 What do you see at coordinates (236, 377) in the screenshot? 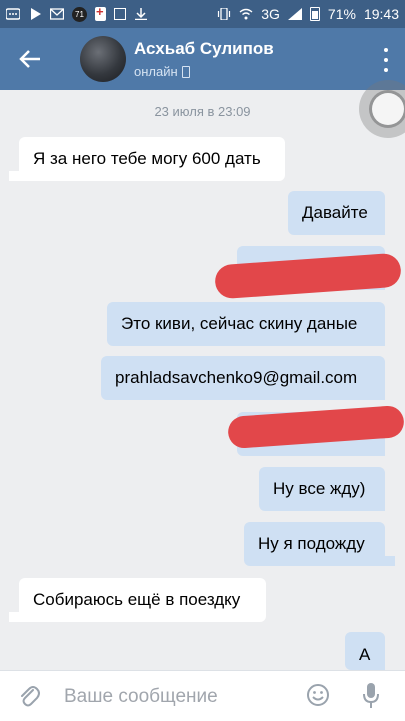
I see `message-text: prahladsavchenko9@gmail.com` at bounding box center [236, 377].